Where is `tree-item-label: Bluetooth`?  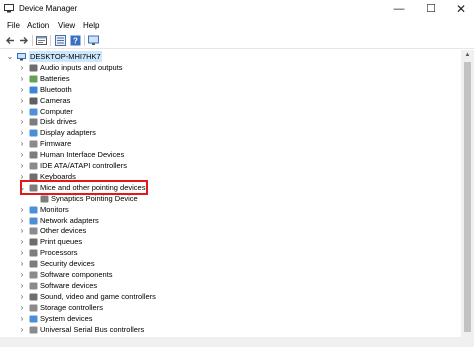
tree-item-label: Bluetooth is located at coordinates (56, 89).